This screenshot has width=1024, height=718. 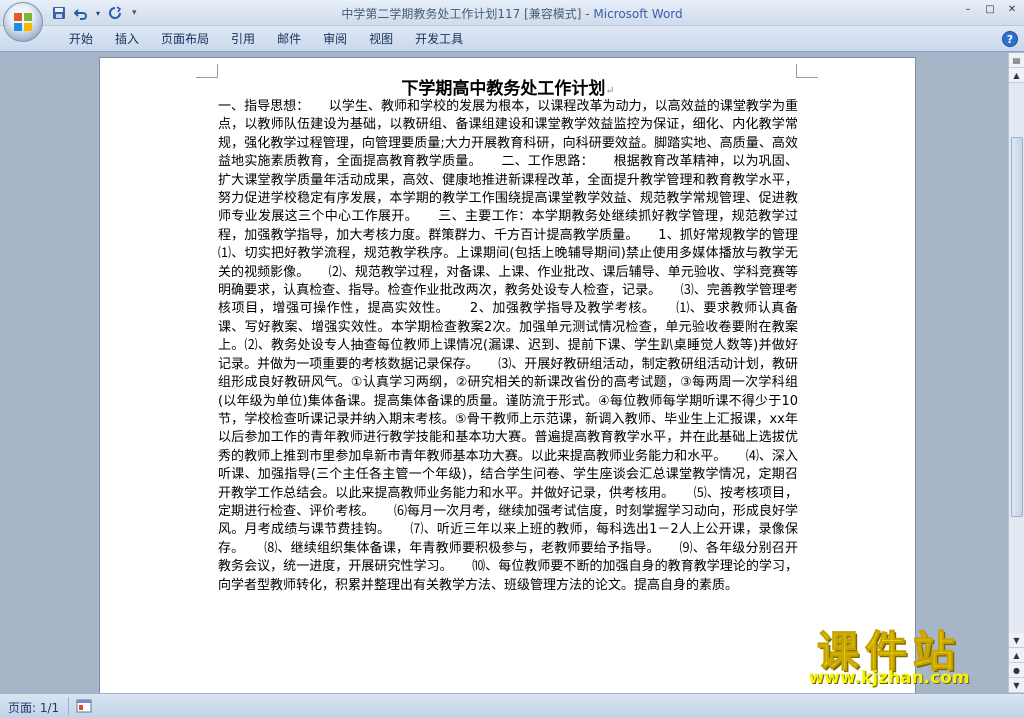 What do you see at coordinates (207, 71) in the screenshot?
I see `margin-corner-top-left` at bounding box center [207, 71].